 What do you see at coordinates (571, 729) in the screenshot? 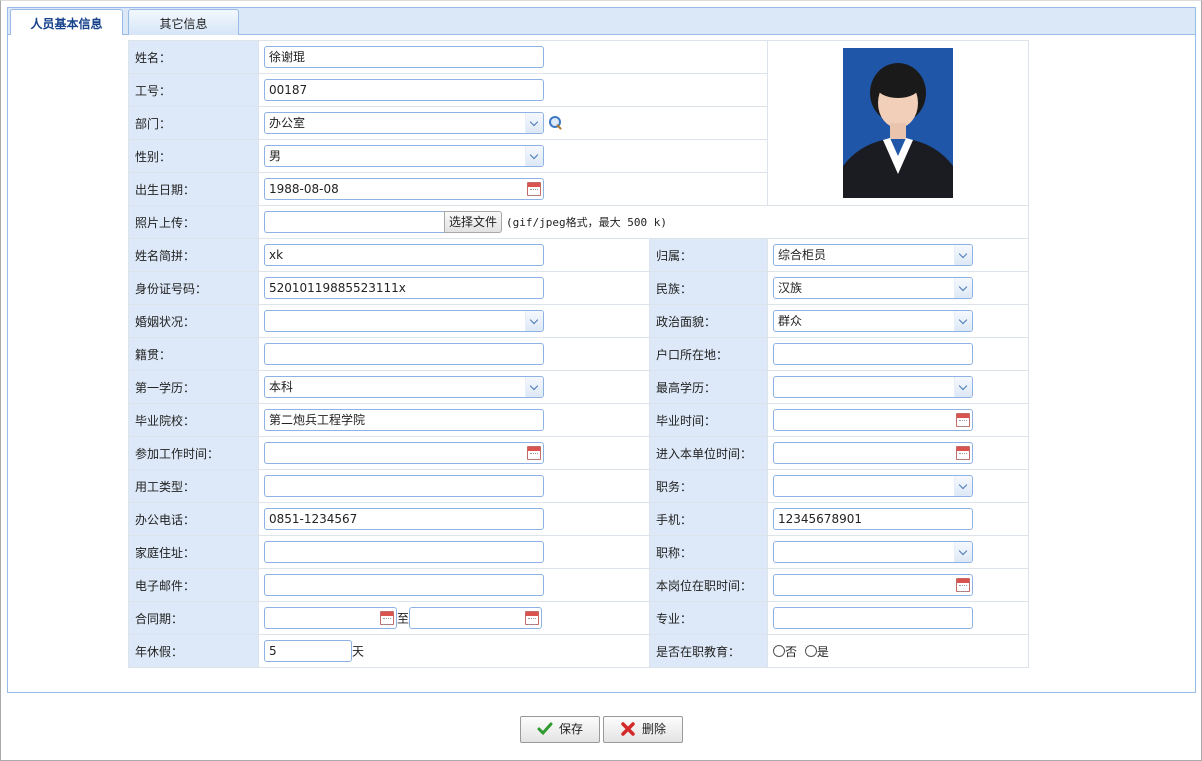
I see `save-button-label: 保存` at bounding box center [571, 729].